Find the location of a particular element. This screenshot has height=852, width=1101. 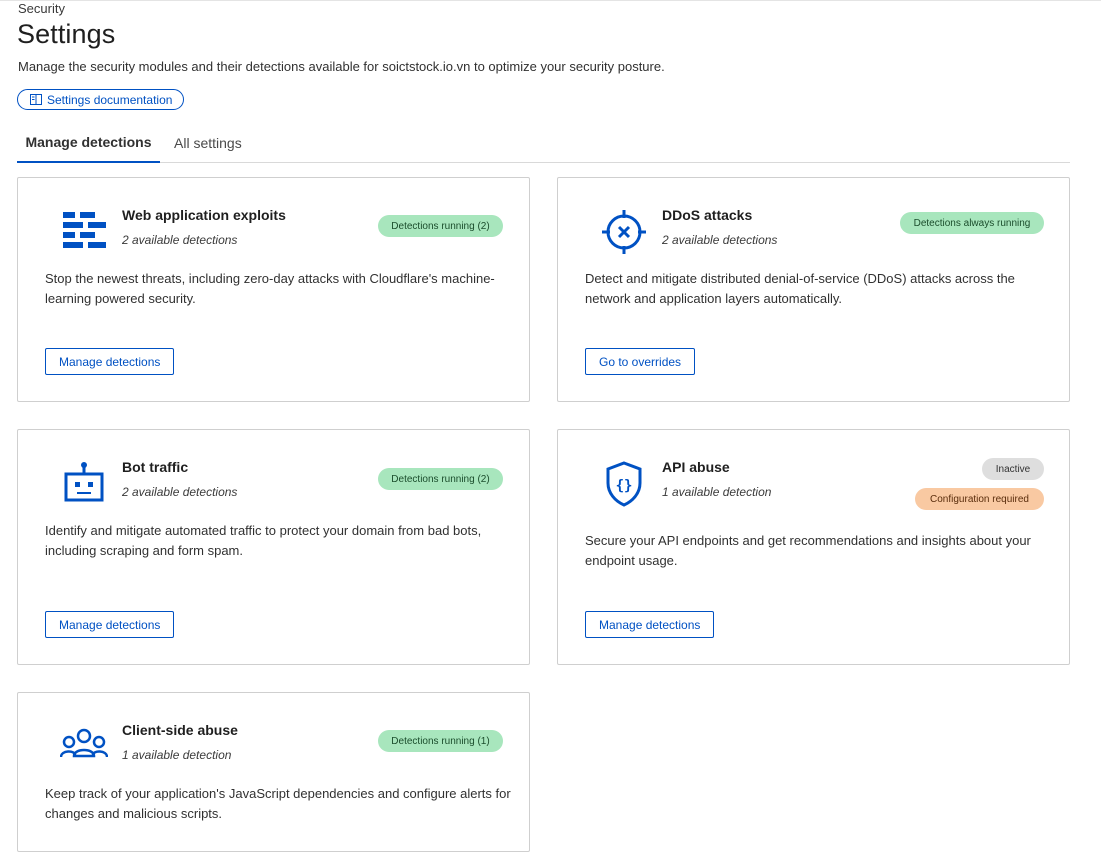

card-title: Web application exploits is located at coordinates (204, 215).